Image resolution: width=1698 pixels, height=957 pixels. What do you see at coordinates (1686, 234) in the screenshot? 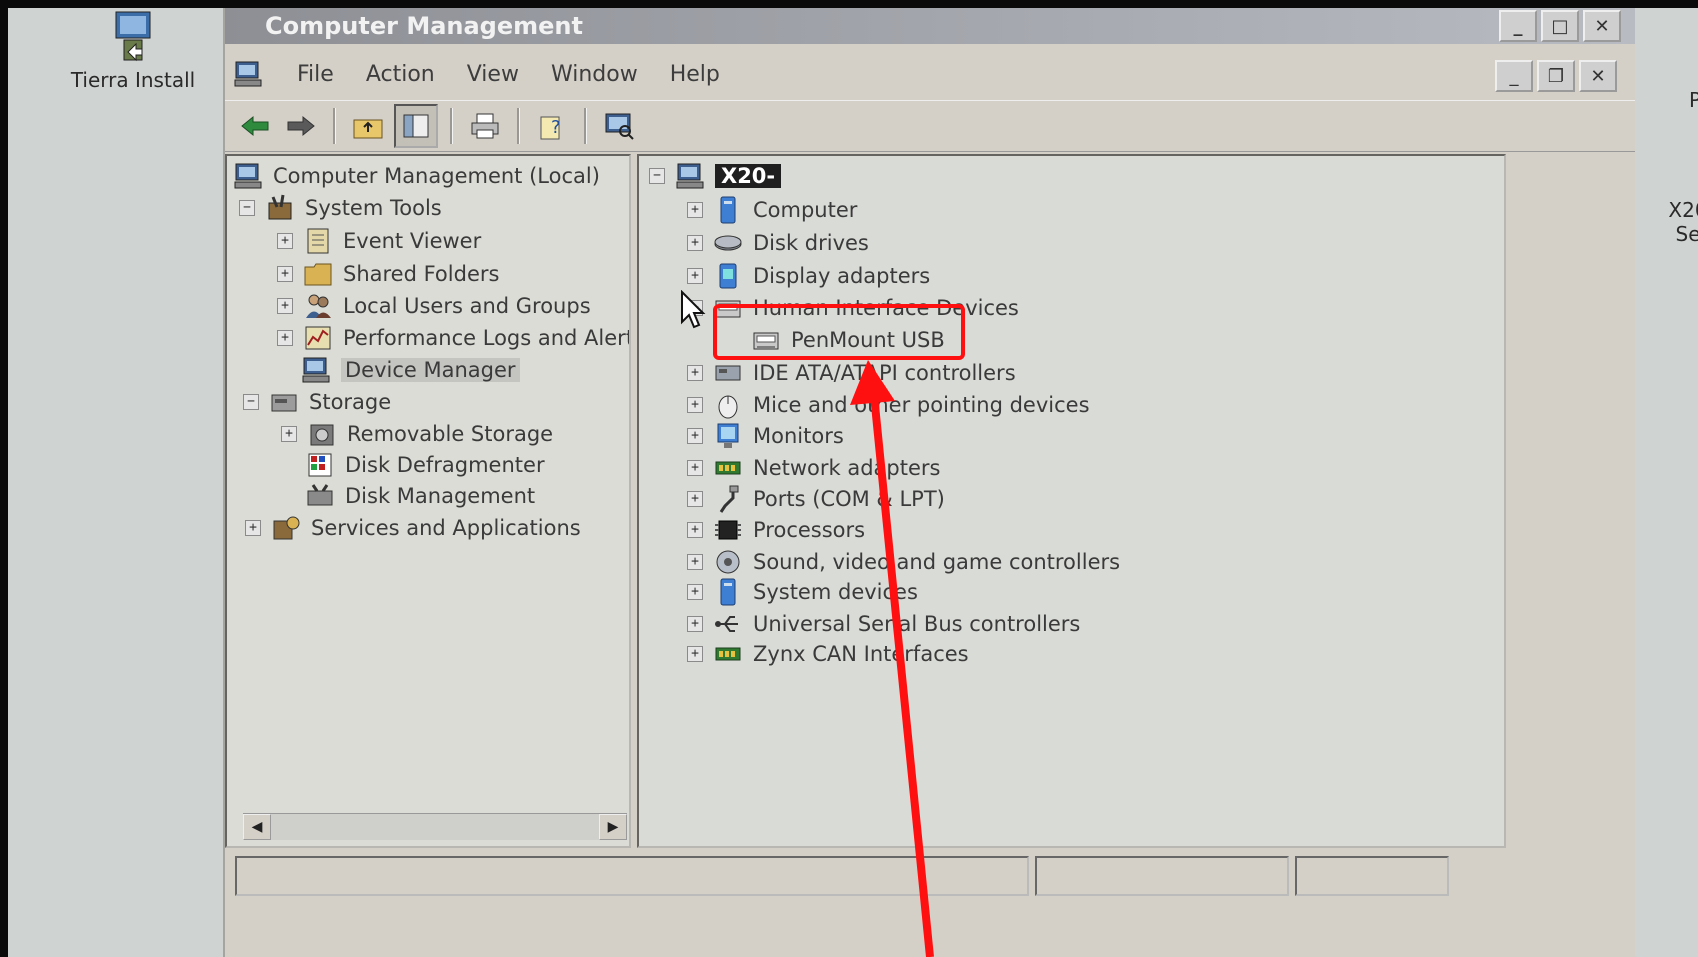
I see `desktop-icon-label: Se` at bounding box center [1686, 234].